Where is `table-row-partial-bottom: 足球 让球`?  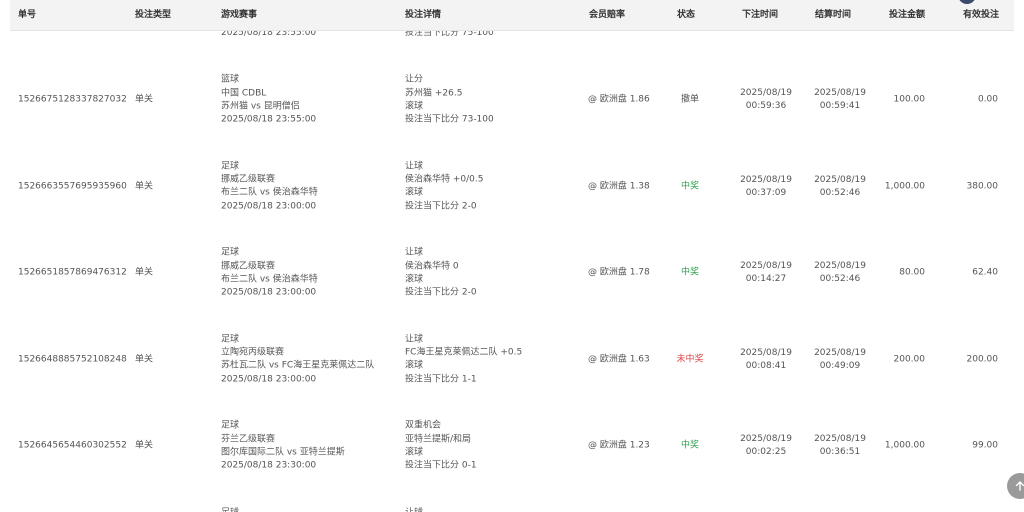
table-row-partial-bottom: 足球 让球 is located at coordinates (512, 500).